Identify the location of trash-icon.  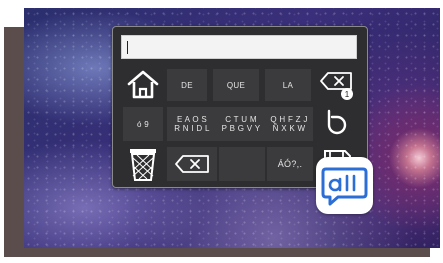
(143, 164).